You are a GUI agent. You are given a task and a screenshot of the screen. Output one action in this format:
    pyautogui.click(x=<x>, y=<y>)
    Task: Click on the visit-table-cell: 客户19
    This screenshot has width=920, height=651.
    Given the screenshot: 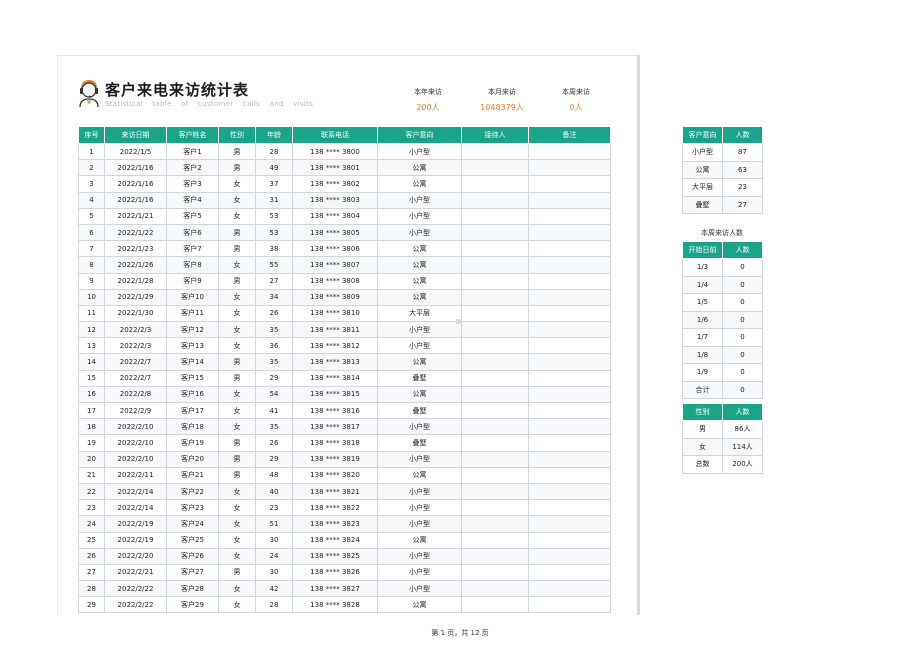 What is the action you would take?
    pyautogui.click(x=192, y=443)
    